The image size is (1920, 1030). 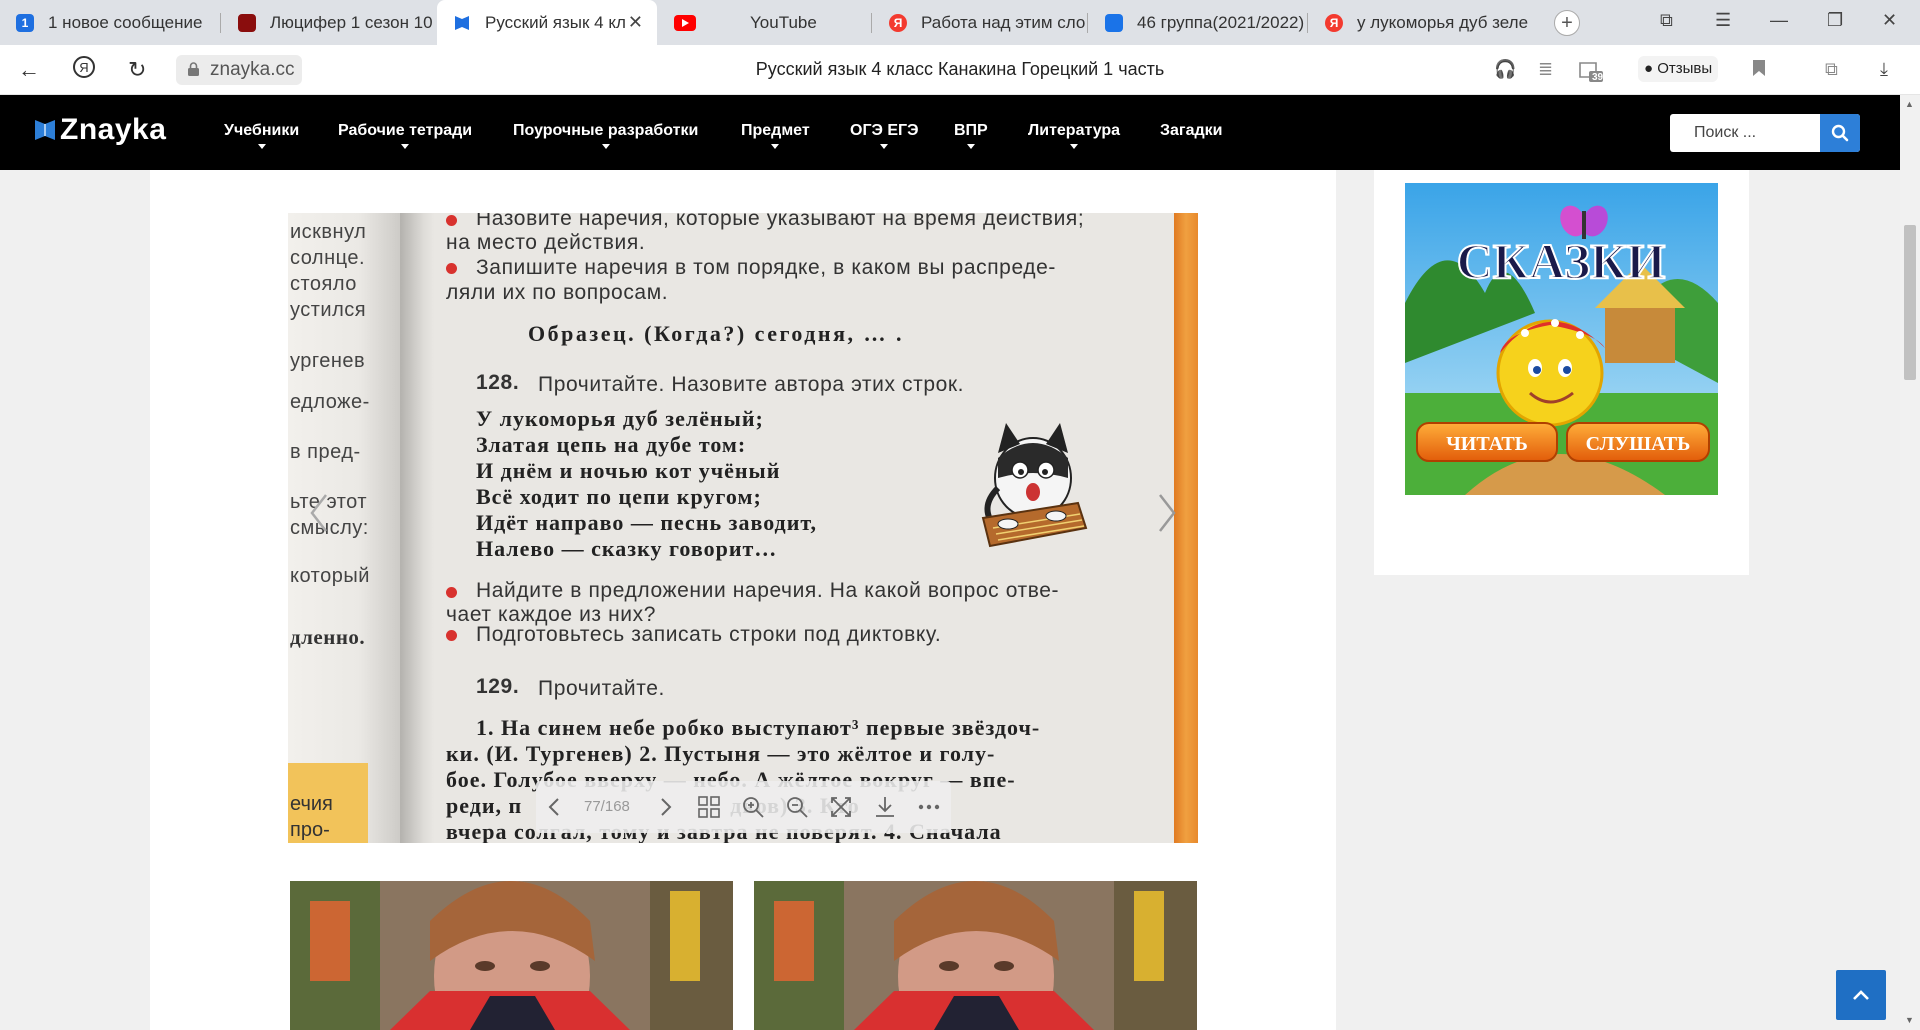 What do you see at coordinates (330, 576) in the screenshot?
I see `page-text: который` at bounding box center [330, 576].